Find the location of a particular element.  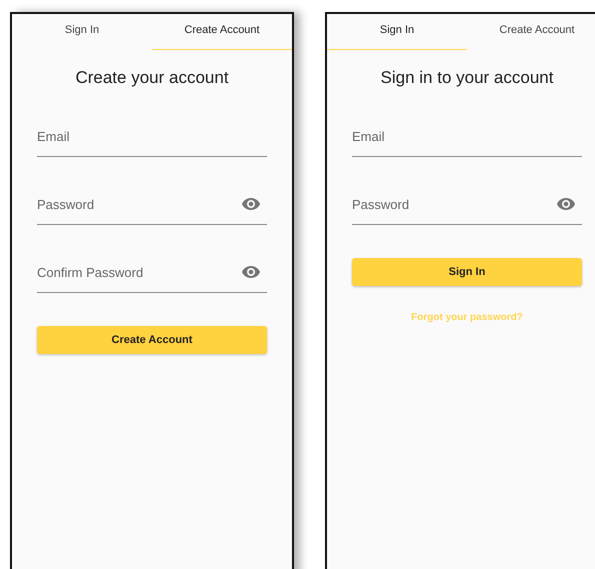

submit-button: Sign In is located at coordinates (467, 272).